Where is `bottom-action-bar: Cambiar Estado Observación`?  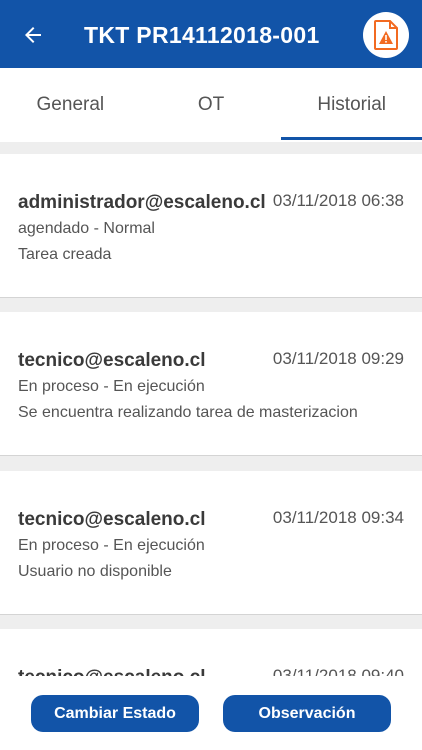 bottom-action-bar: Cambiar Estado Observación is located at coordinates (211, 713).